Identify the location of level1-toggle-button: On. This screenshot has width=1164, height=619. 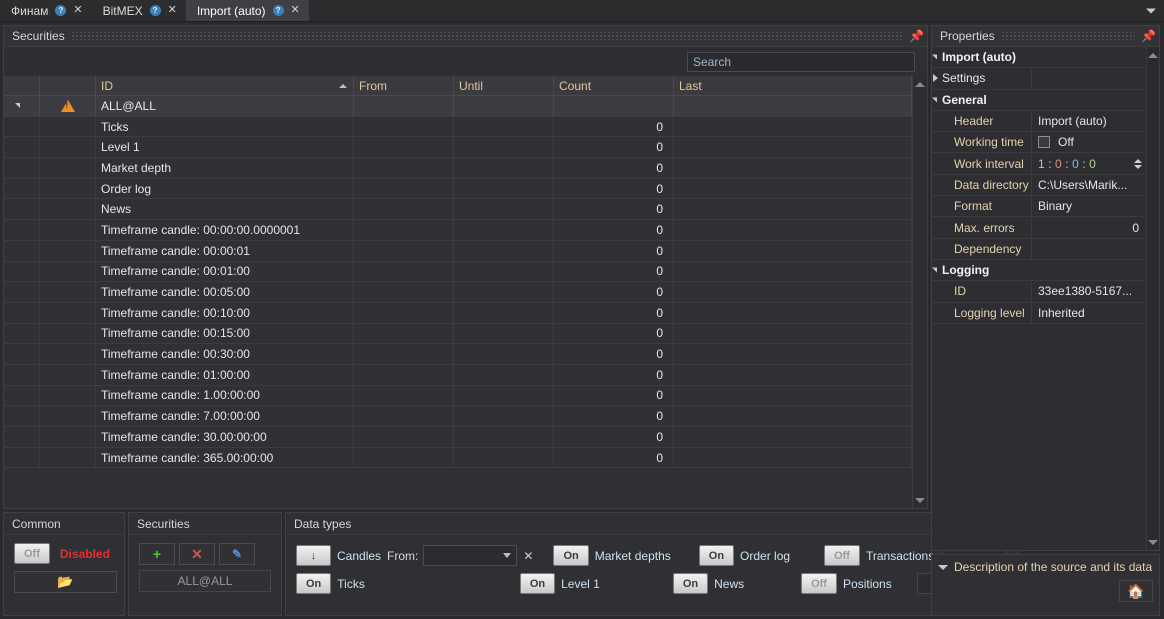
(537, 583).